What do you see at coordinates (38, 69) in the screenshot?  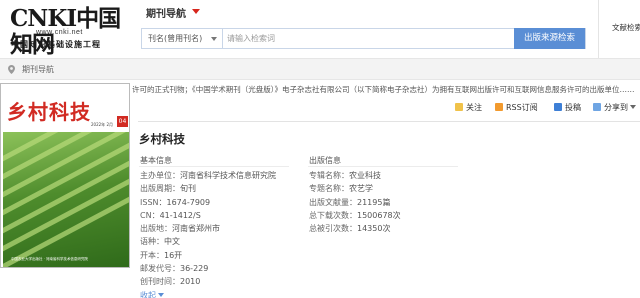 I see `breadcrumb-item: 期刊导航` at bounding box center [38, 69].